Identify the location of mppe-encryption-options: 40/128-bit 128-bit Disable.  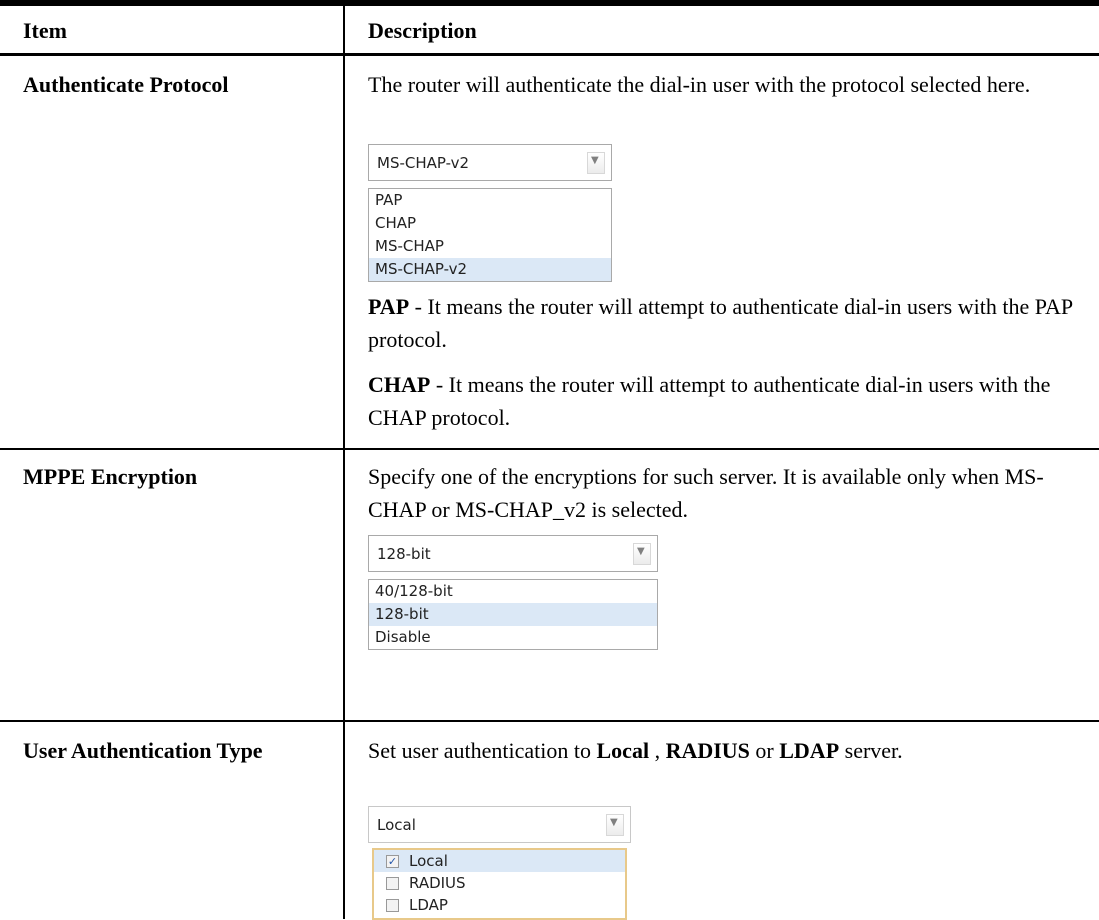
(513, 614).